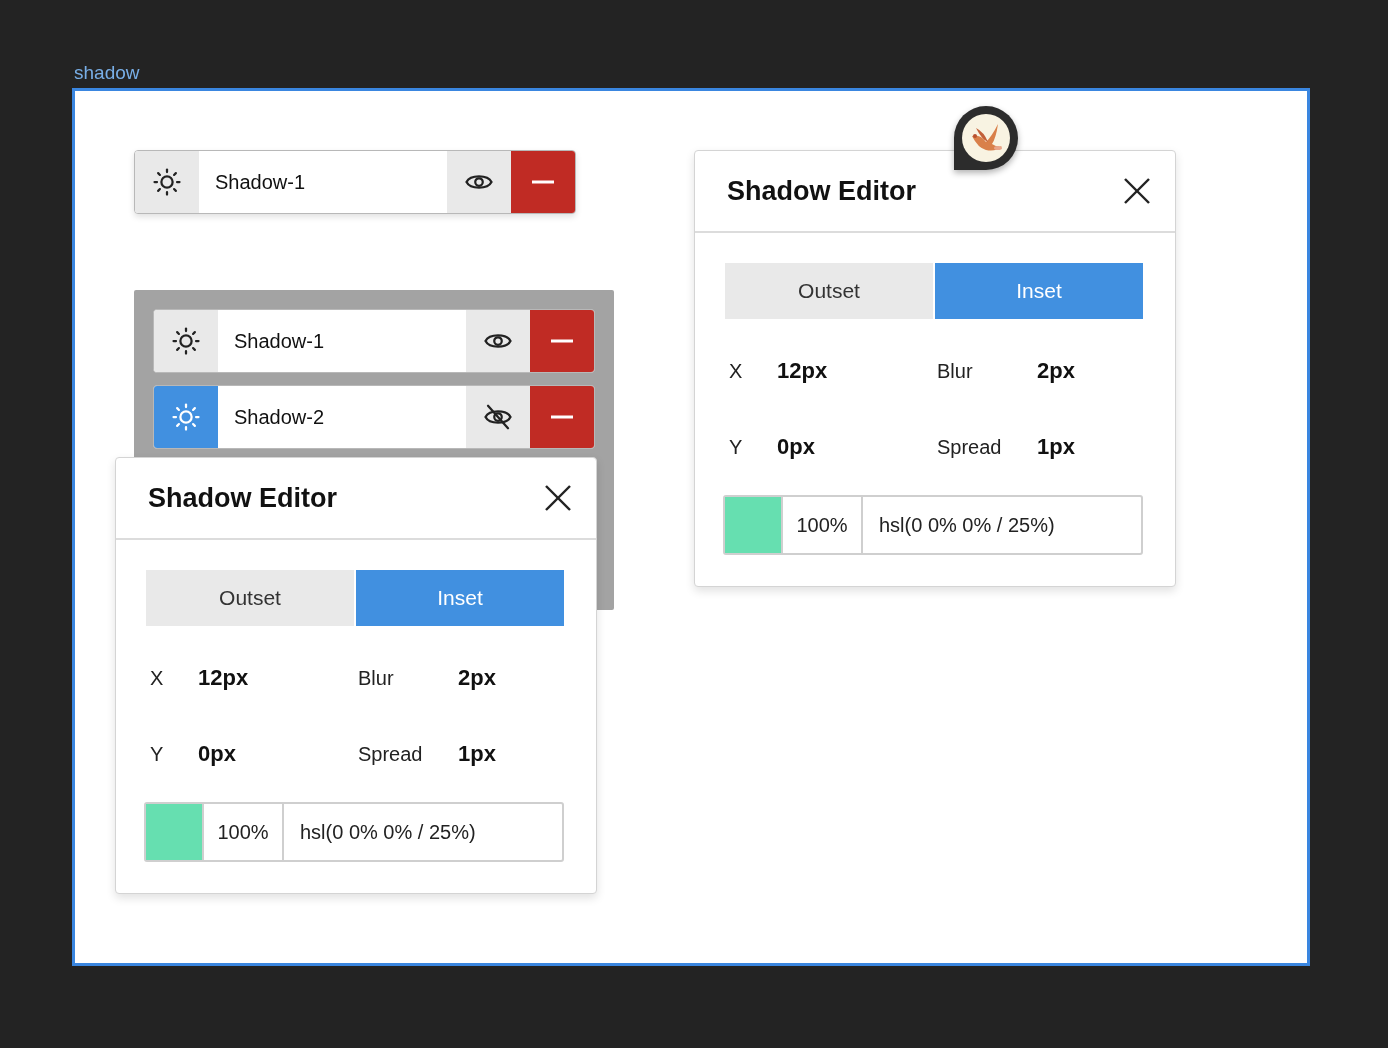 The width and height of the screenshot is (1388, 1048). What do you see at coordinates (374, 417) in the screenshot?
I see `shadow-layer-row: Shadow-2` at bounding box center [374, 417].